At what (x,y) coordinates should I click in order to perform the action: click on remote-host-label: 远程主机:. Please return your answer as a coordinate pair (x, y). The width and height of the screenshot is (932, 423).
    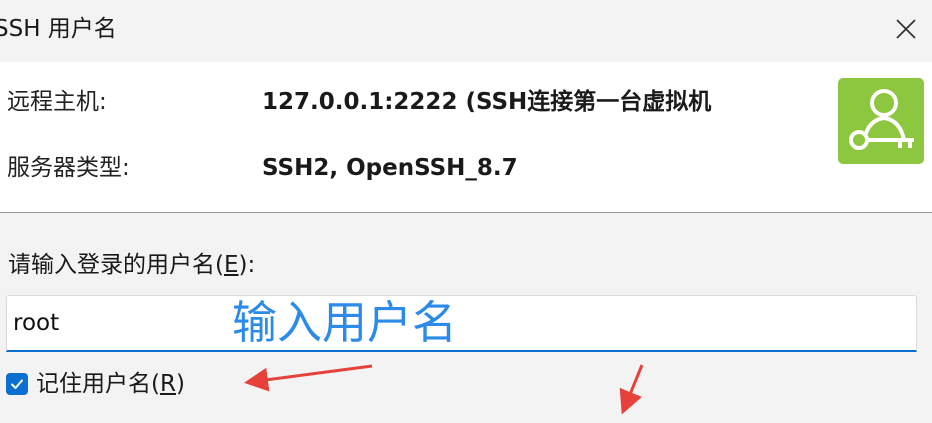
    Looking at the image, I should click on (57, 102).